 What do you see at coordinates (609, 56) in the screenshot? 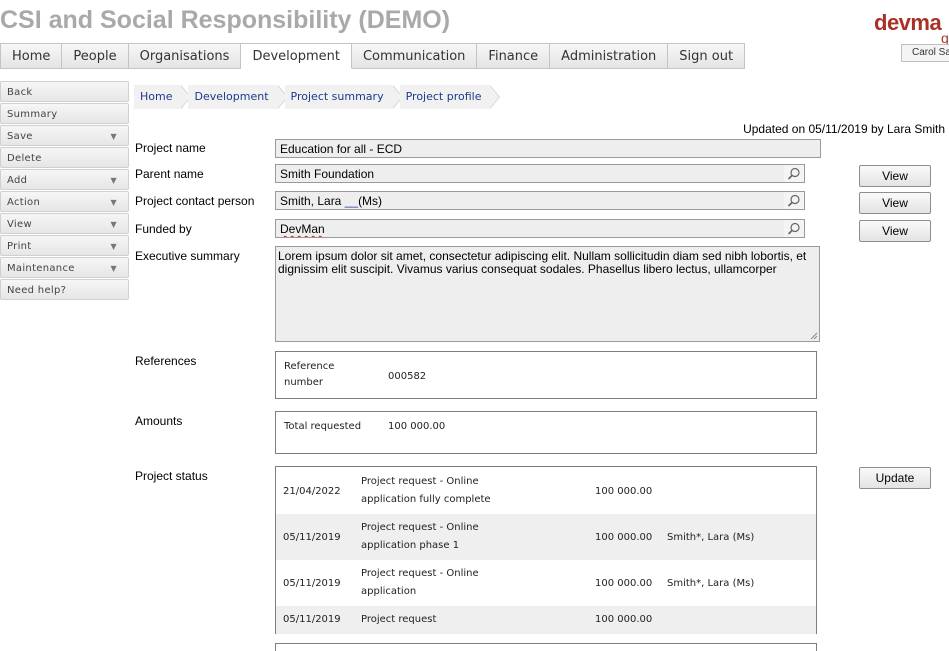
I see `menu-administration: Administration` at bounding box center [609, 56].